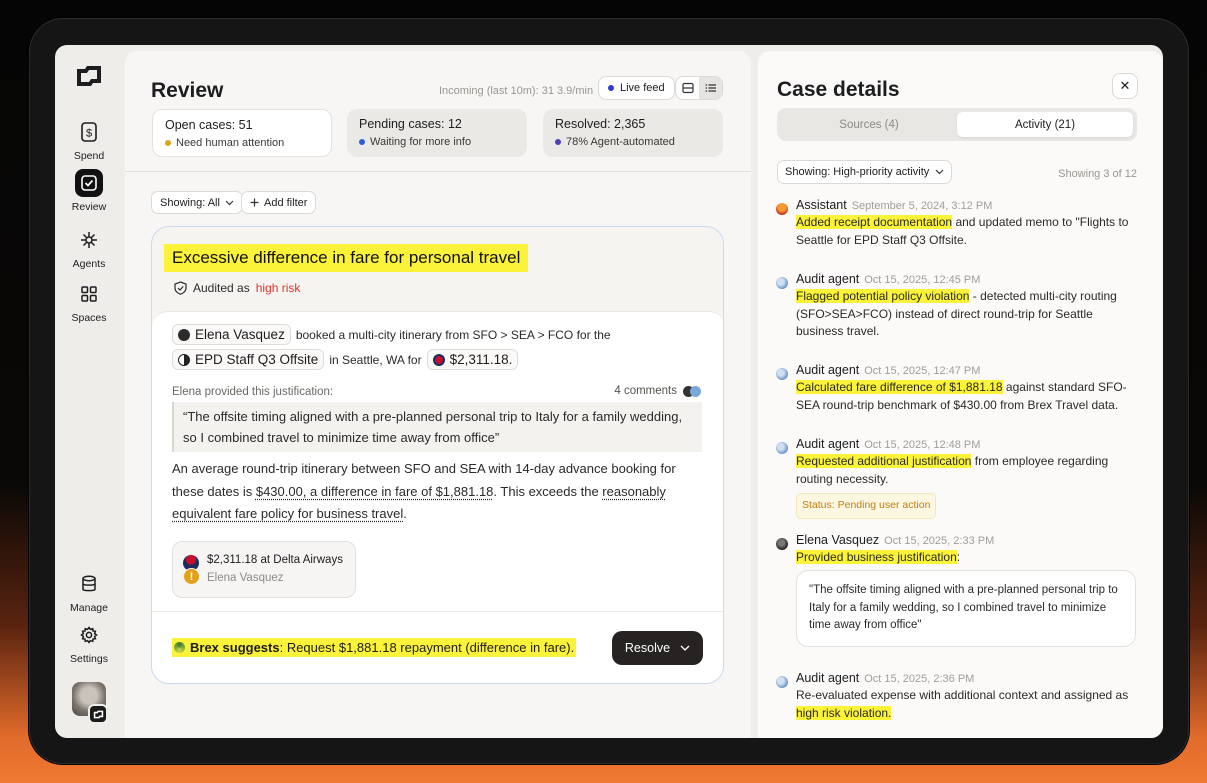  What do you see at coordinates (710, 88) in the screenshot?
I see `list-view-icon` at bounding box center [710, 88].